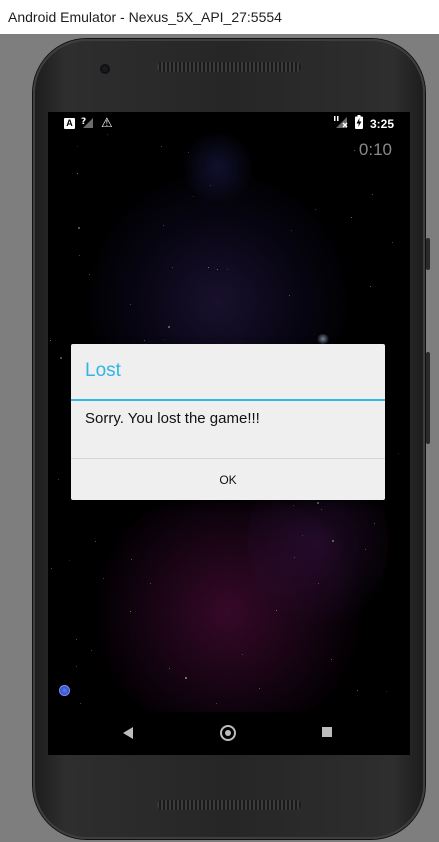  I want to click on warning-icon: ⚠, so click(107, 122).